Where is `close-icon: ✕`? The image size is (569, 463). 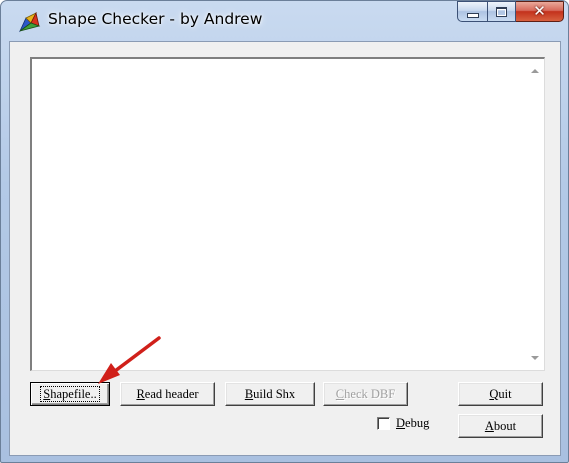 close-icon: ✕ is located at coordinates (539, 11).